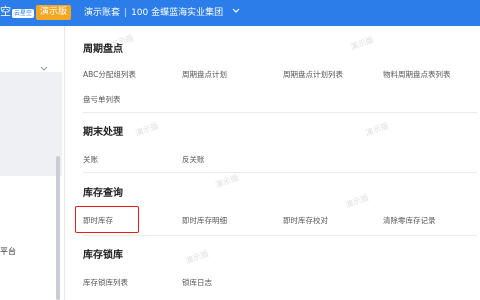  Describe the element at coordinates (105, 282) in the screenshot. I see `menu-link-inventory-lock-list: 库存锁库列表` at that location.